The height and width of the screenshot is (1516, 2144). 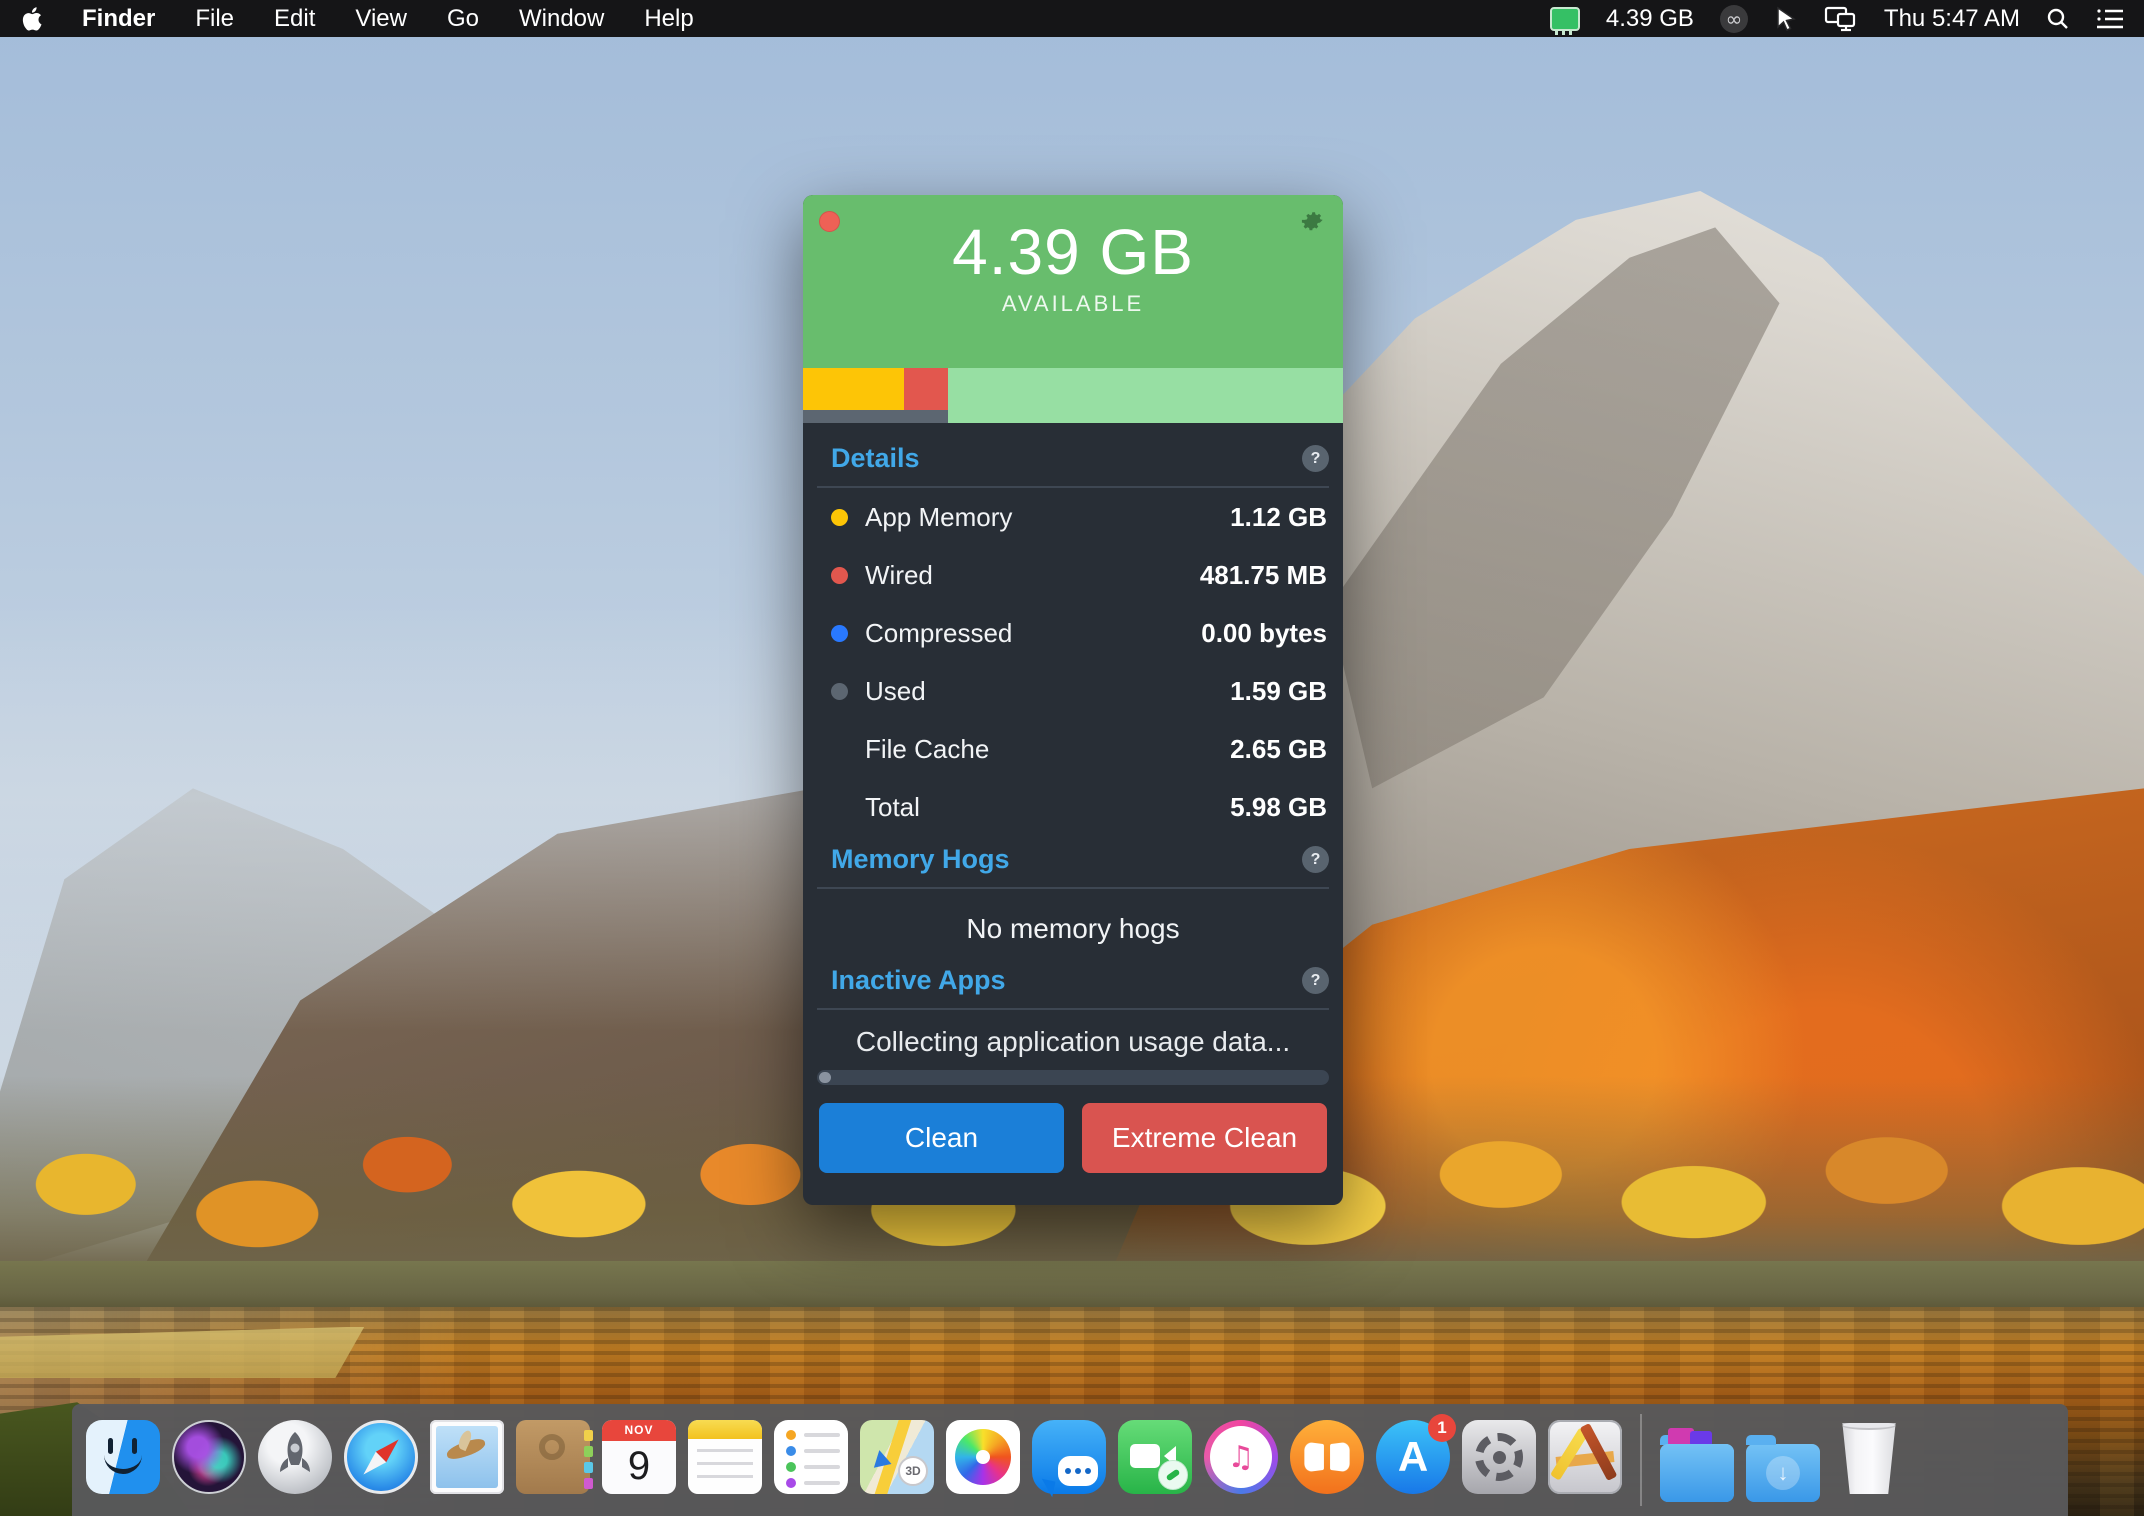 What do you see at coordinates (639, 1430) in the screenshot?
I see `calendar-month: NOV` at bounding box center [639, 1430].